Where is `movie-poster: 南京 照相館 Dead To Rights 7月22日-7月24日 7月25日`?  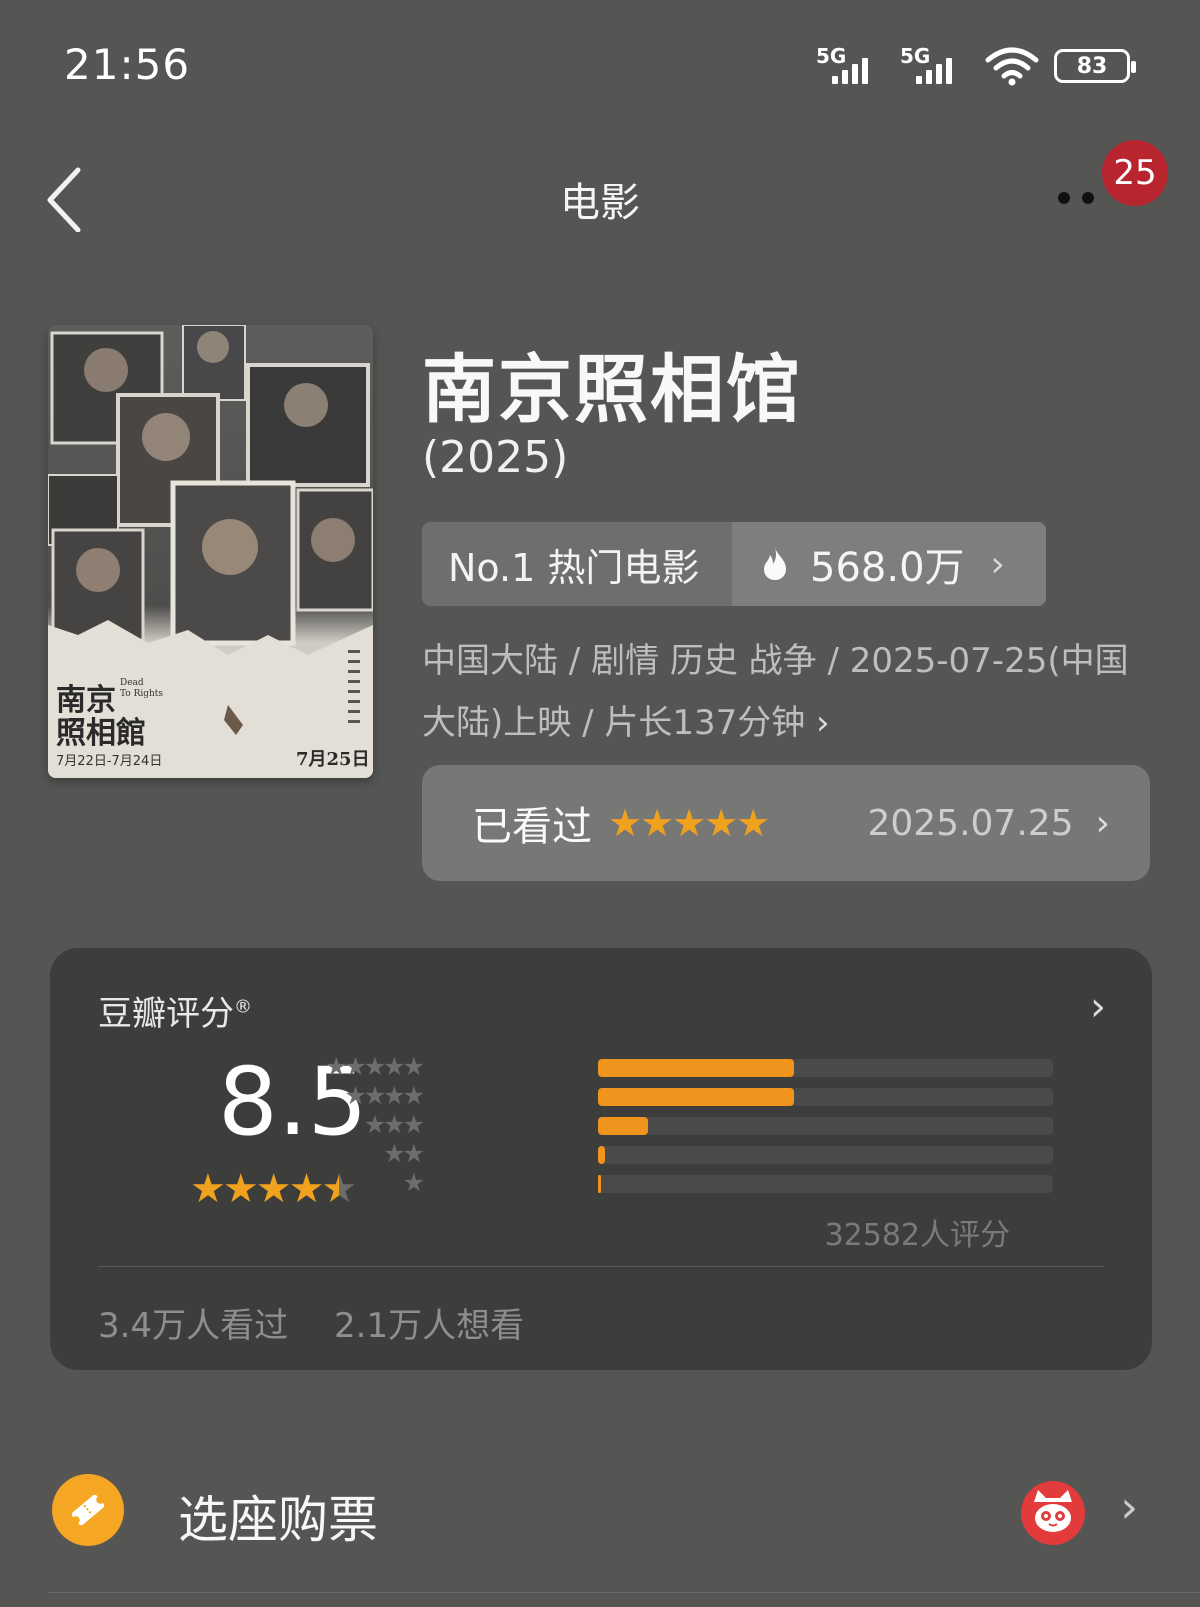
movie-poster: 南京 照相館 Dead To Rights 7月22日-7月24日 7月25日 is located at coordinates (210, 551).